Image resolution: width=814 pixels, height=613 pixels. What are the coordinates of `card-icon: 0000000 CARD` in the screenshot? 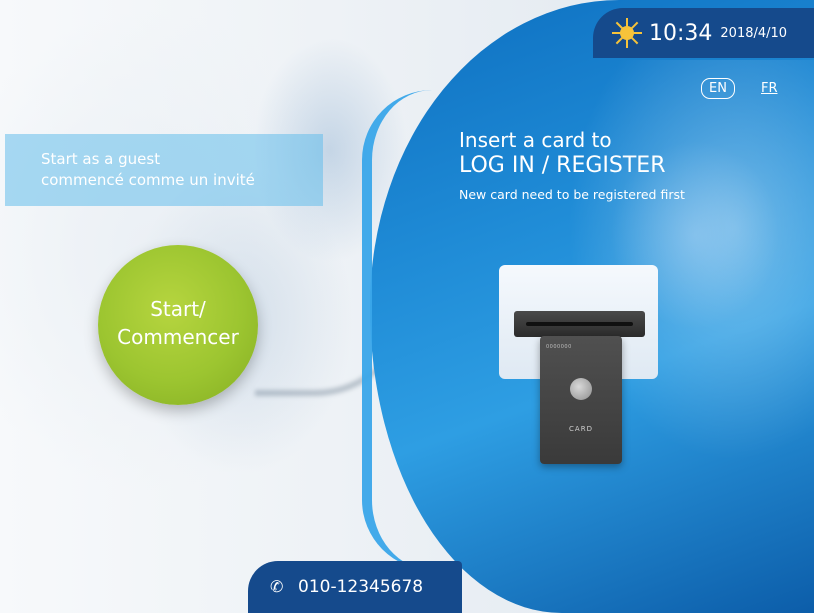 It's located at (581, 400).